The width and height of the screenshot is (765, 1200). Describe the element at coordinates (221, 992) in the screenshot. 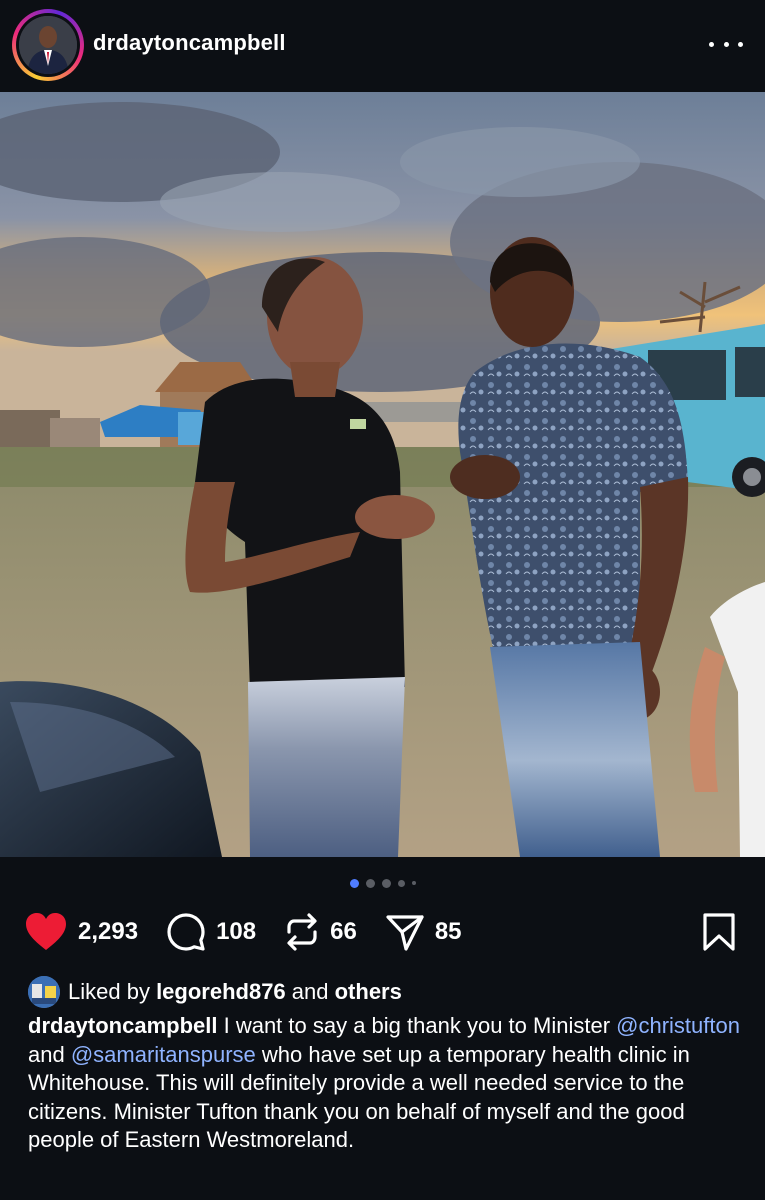

I see `liked-by-user: legorehd876` at that location.